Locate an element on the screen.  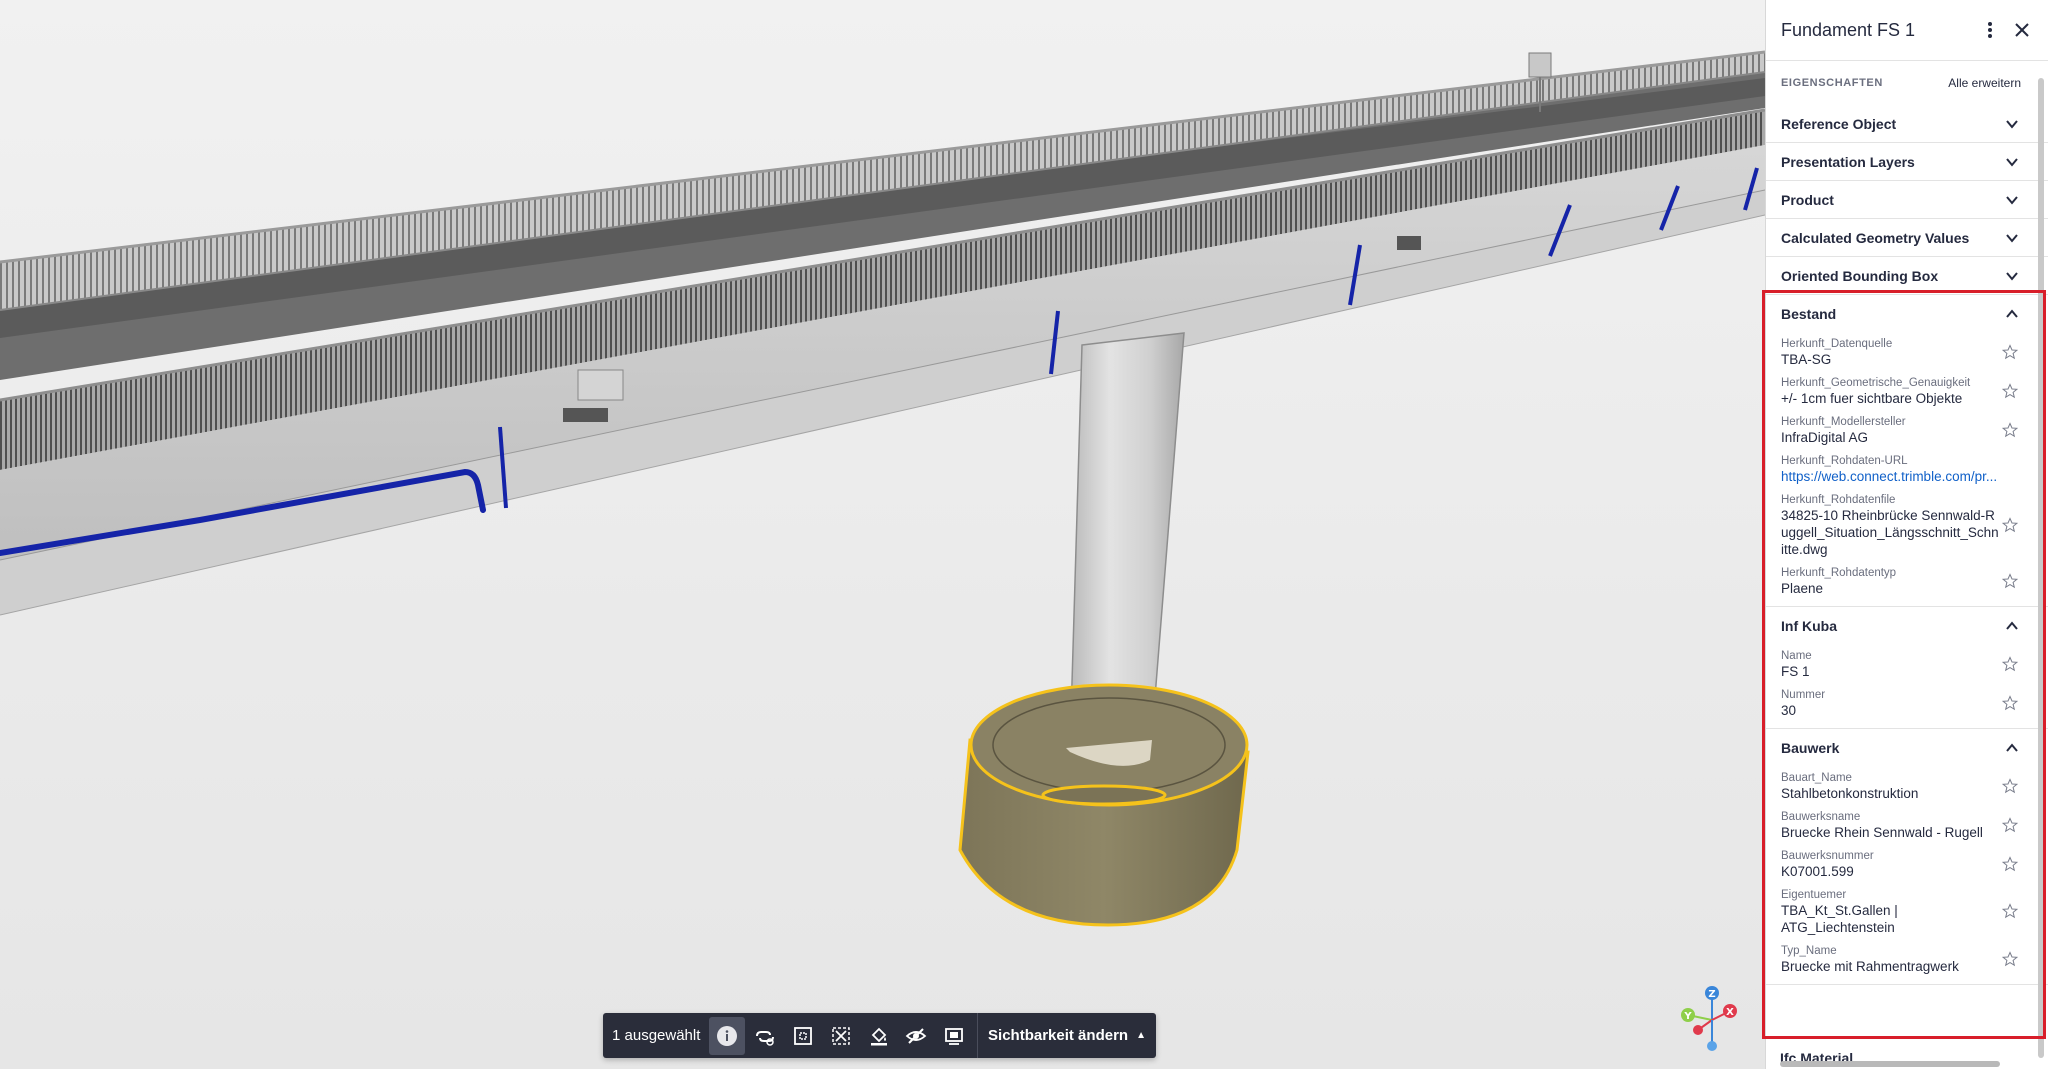
panel-horizontal-scrollbar is located at coordinates (1890, 1064).